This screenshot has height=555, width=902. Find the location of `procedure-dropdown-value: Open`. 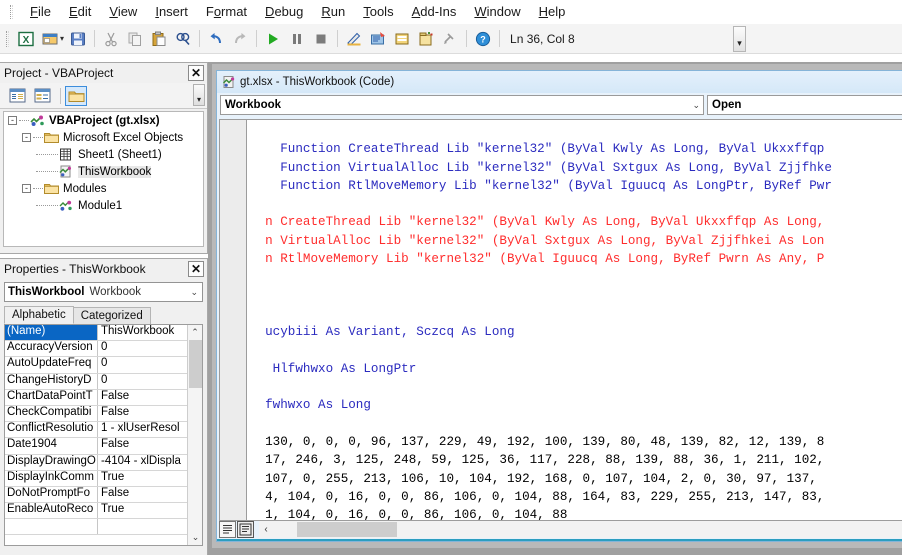

procedure-dropdown-value: Open is located at coordinates (727, 105).